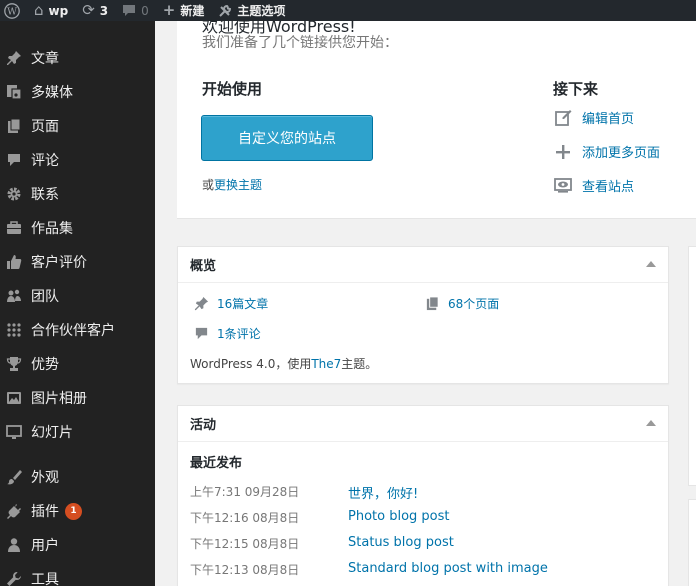 The height and width of the screenshot is (586, 696). I want to click on menu-team: 团队, so click(77, 296).